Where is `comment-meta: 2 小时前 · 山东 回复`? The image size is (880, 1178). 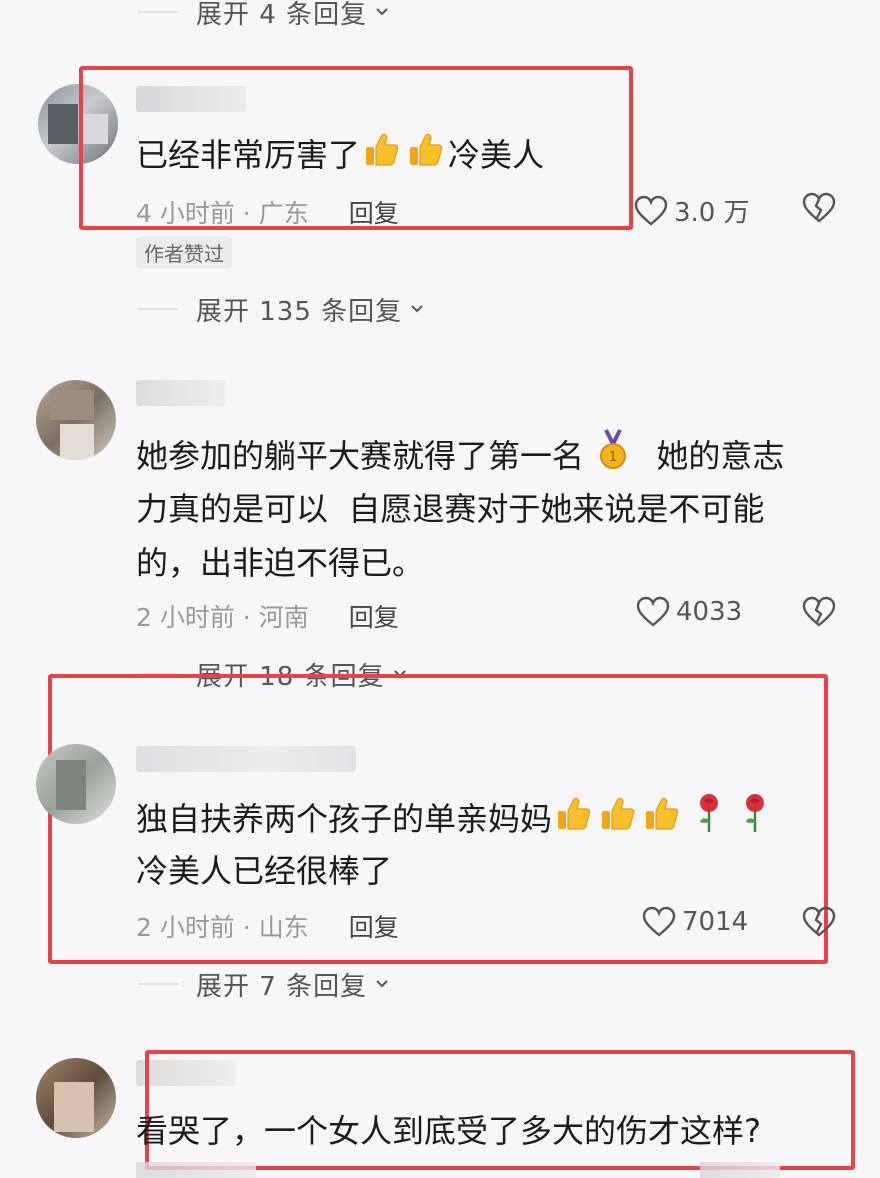 comment-meta: 2 小时前 · 山东 回复 is located at coordinates (267, 926).